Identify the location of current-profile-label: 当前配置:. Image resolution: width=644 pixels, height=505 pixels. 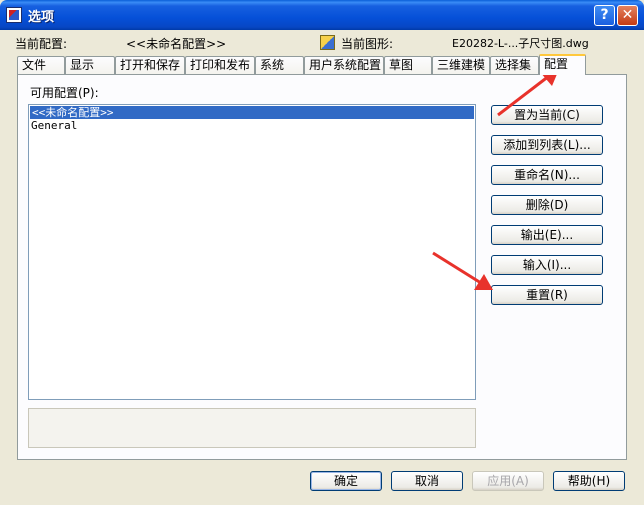
(41, 44).